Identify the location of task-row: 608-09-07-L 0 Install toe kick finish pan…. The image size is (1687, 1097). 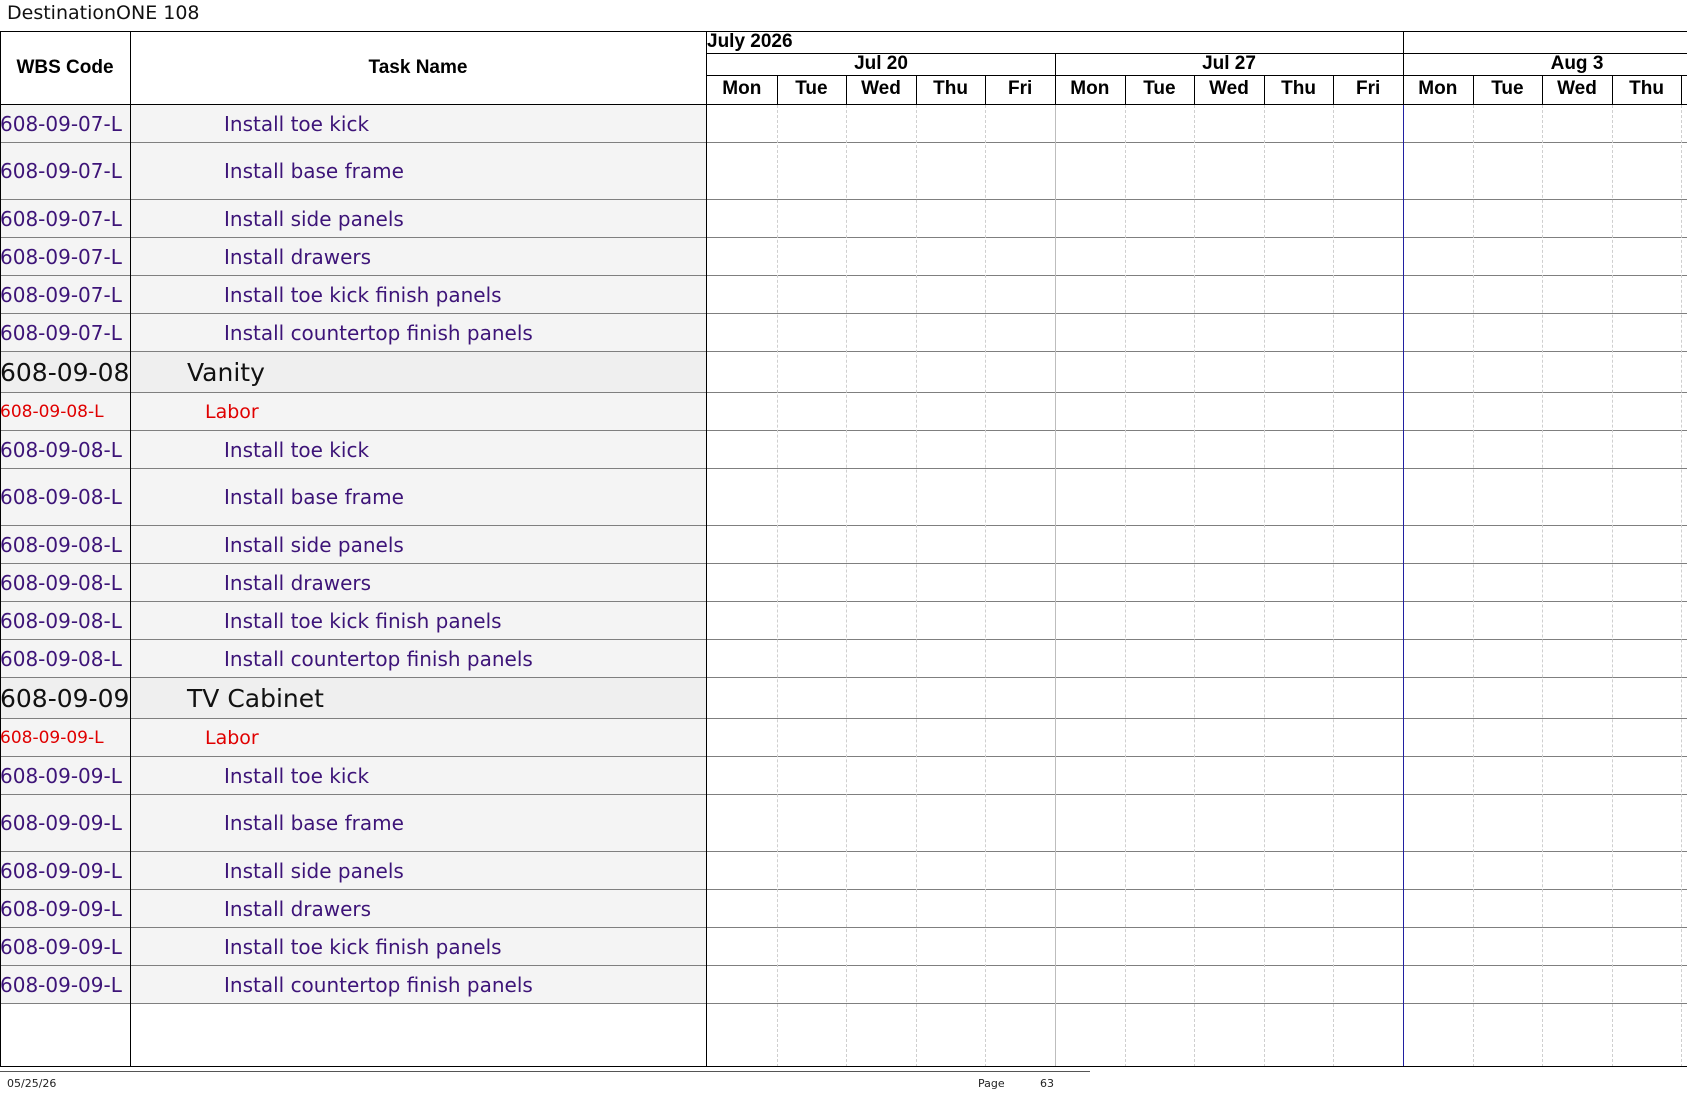
(843, 295).